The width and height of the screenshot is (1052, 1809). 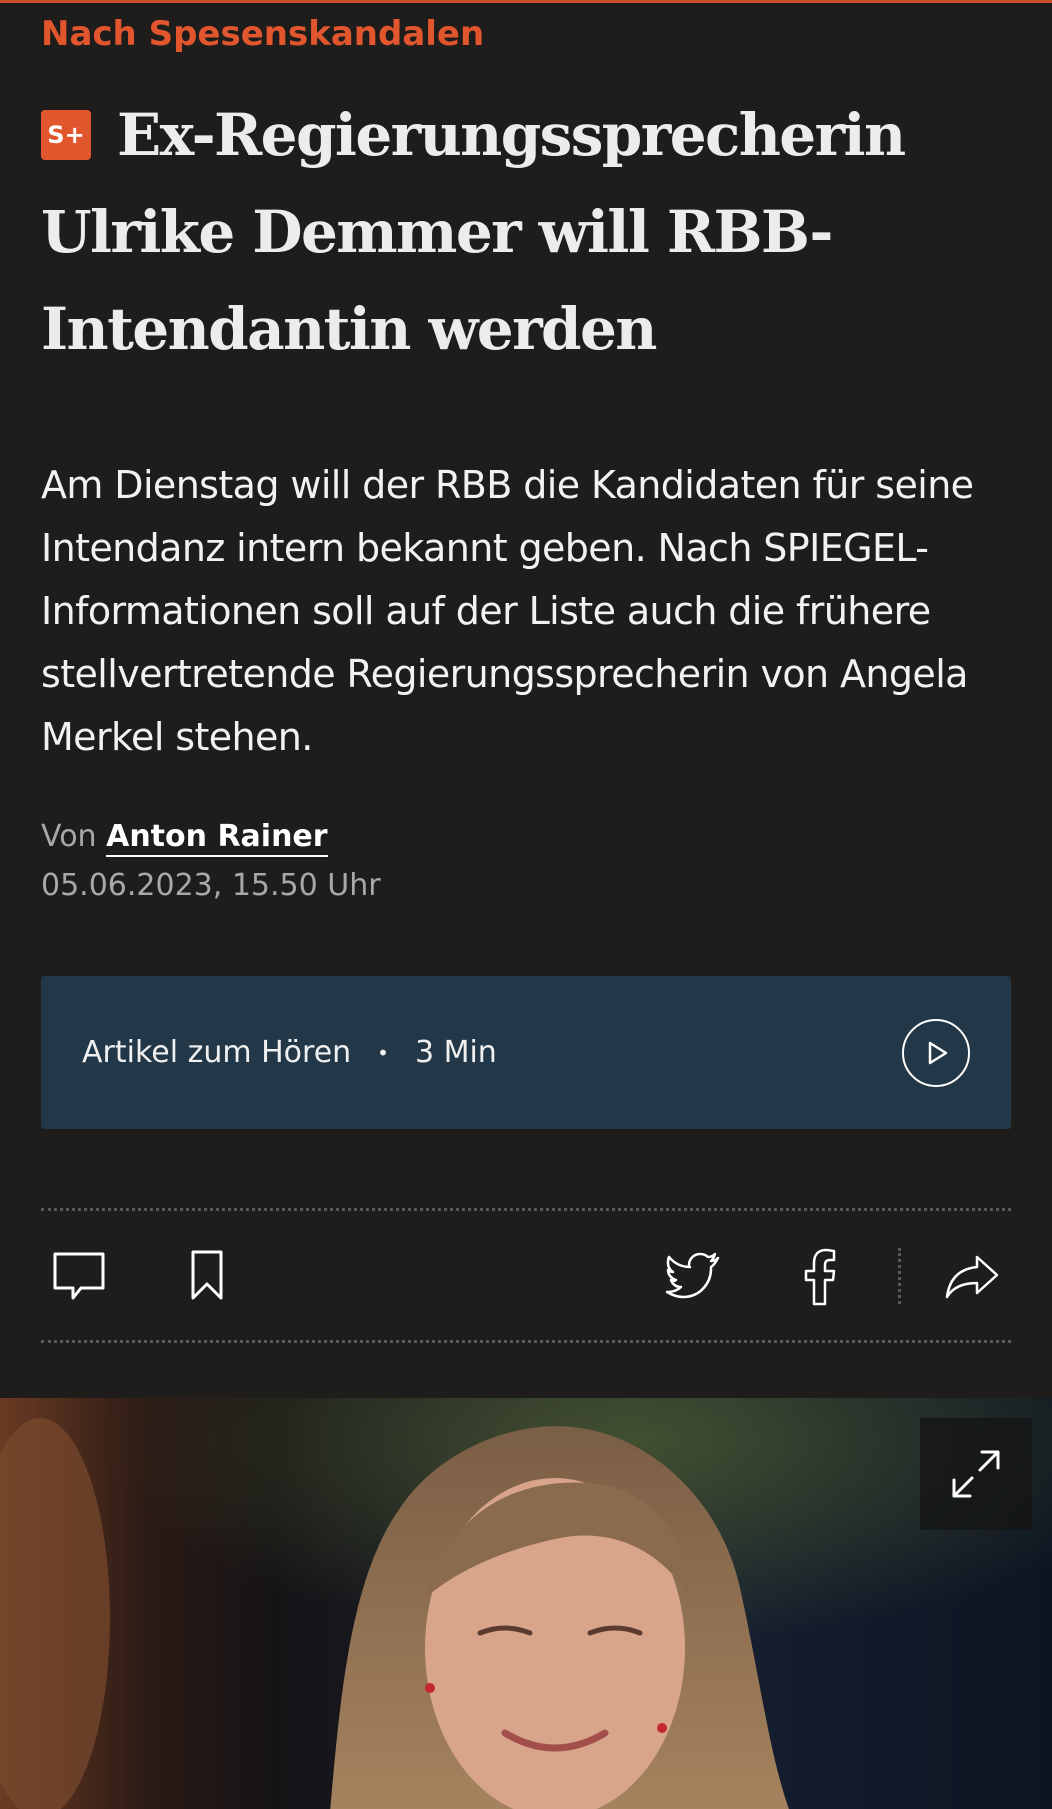 I want to click on publish-date: 05.06.2023, 15.50 Uhr, so click(x=211, y=885).